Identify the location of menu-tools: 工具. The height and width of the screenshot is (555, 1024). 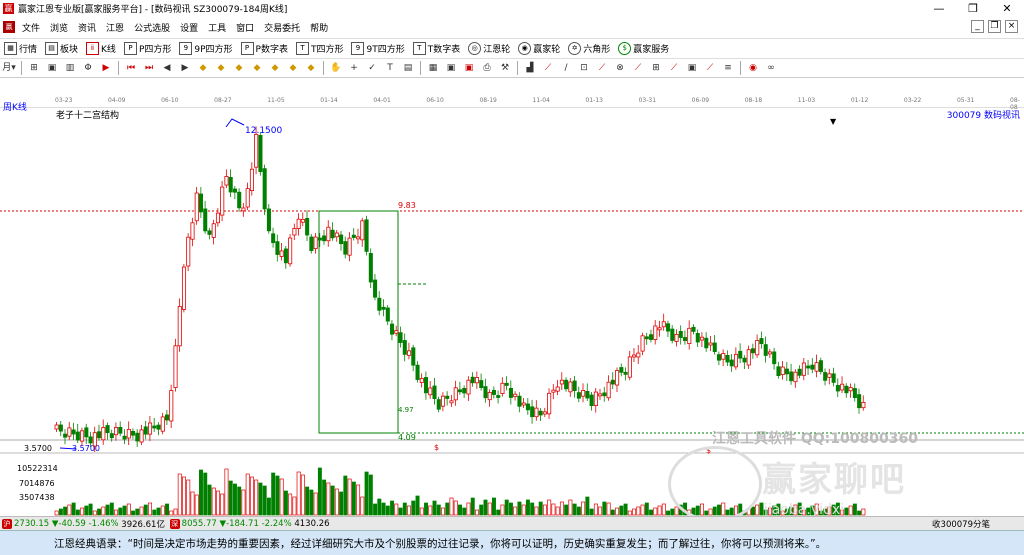
(217, 27).